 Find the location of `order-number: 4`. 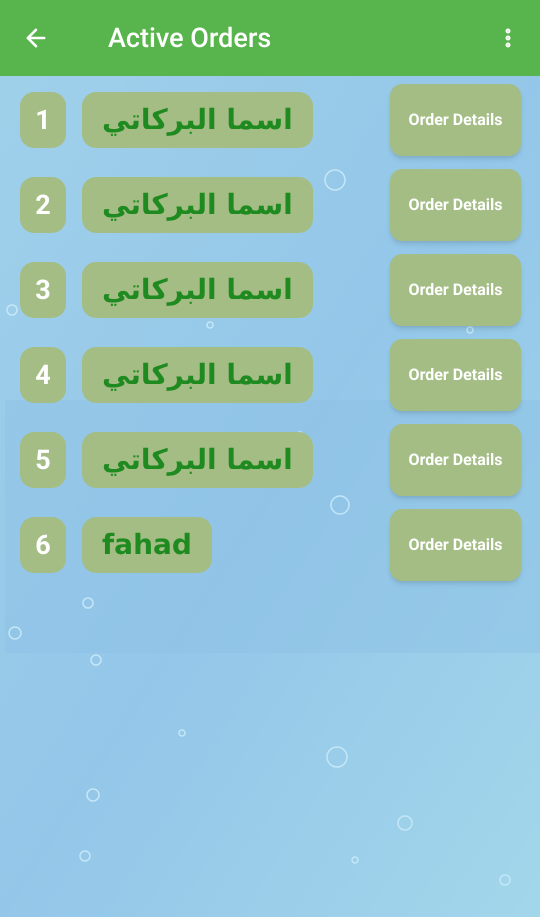

order-number: 4 is located at coordinates (43, 375).